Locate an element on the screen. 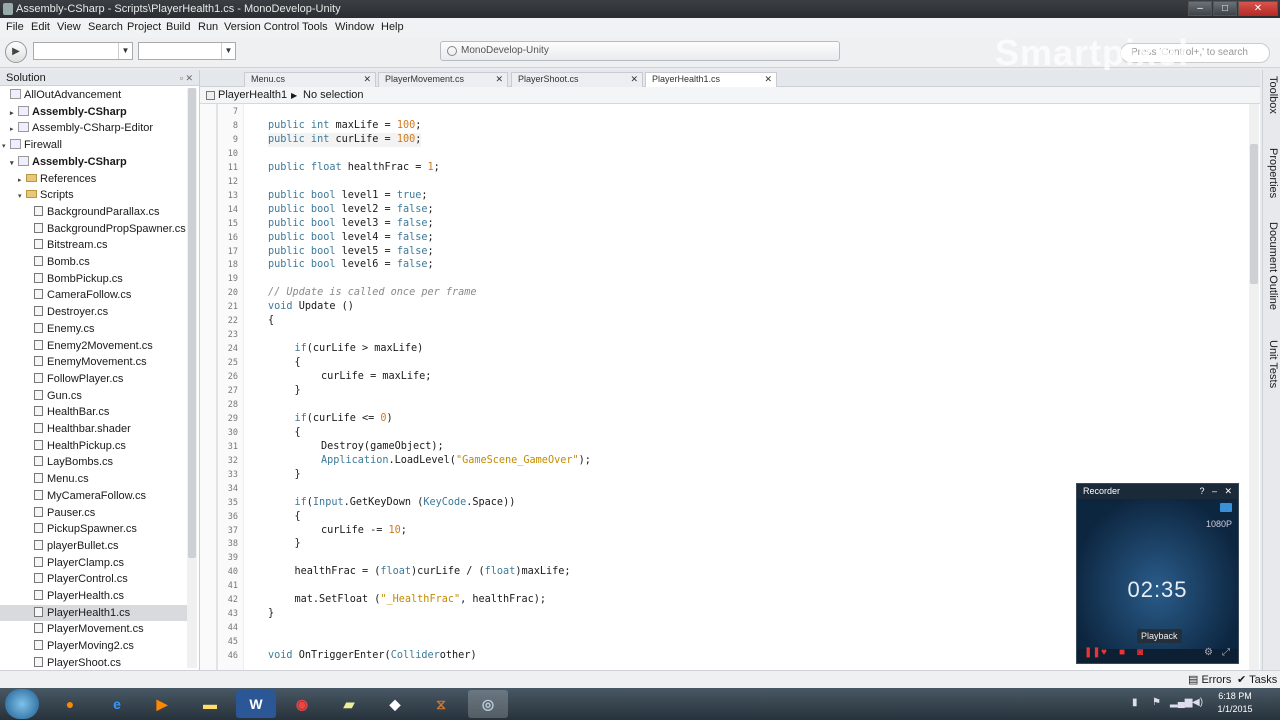 This screenshot has height=720, width=1280. document-outline-tab: Document Outline is located at coordinates (1272, 266).